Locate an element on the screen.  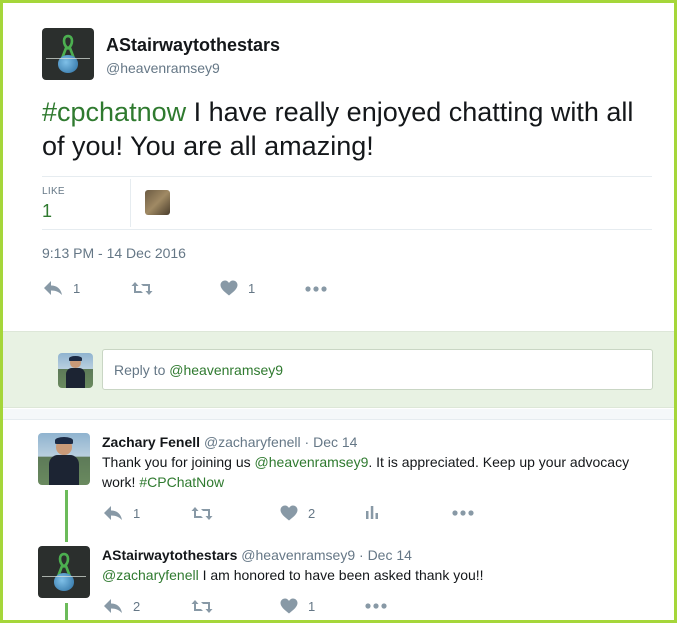
author-name: AStairwaytothestars is located at coordinates (193, 45).